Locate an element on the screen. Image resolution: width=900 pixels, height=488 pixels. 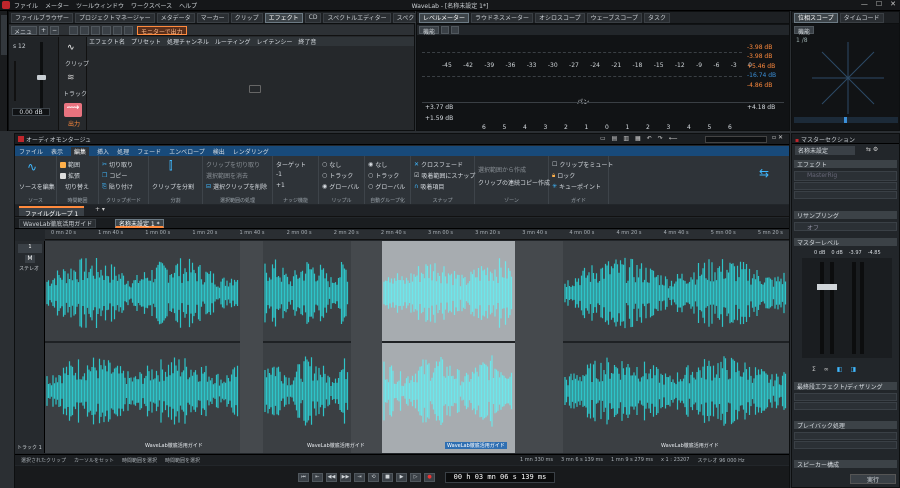
folder-icon is located at coordinates (73, 30).